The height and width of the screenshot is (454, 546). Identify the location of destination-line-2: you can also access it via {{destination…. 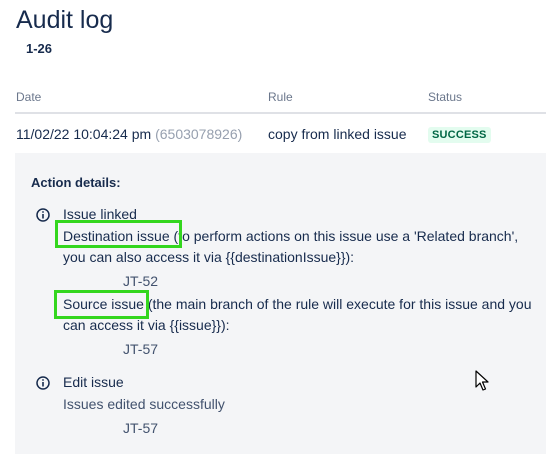
(209, 257).